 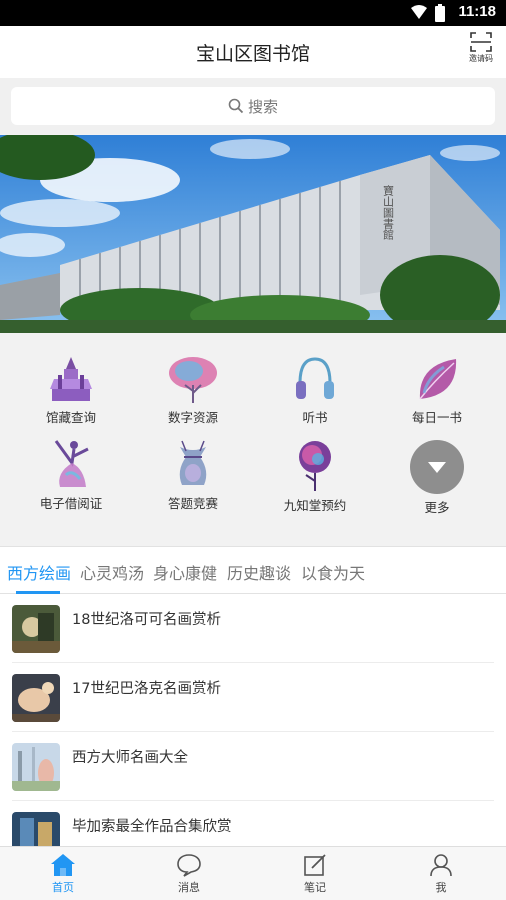 What do you see at coordinates (70, 417) in the screenshot?
I see `feature-label: 馆藏查询` at bounding box center [70, 417].